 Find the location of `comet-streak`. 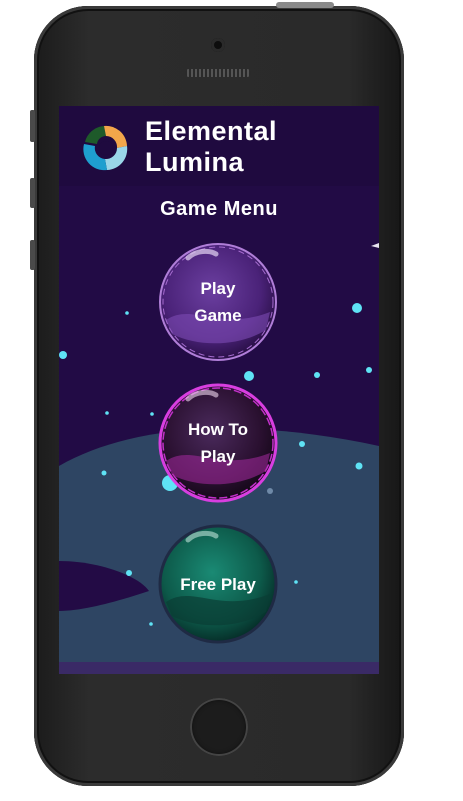

comet-streak is located at coordinates (375, 245).